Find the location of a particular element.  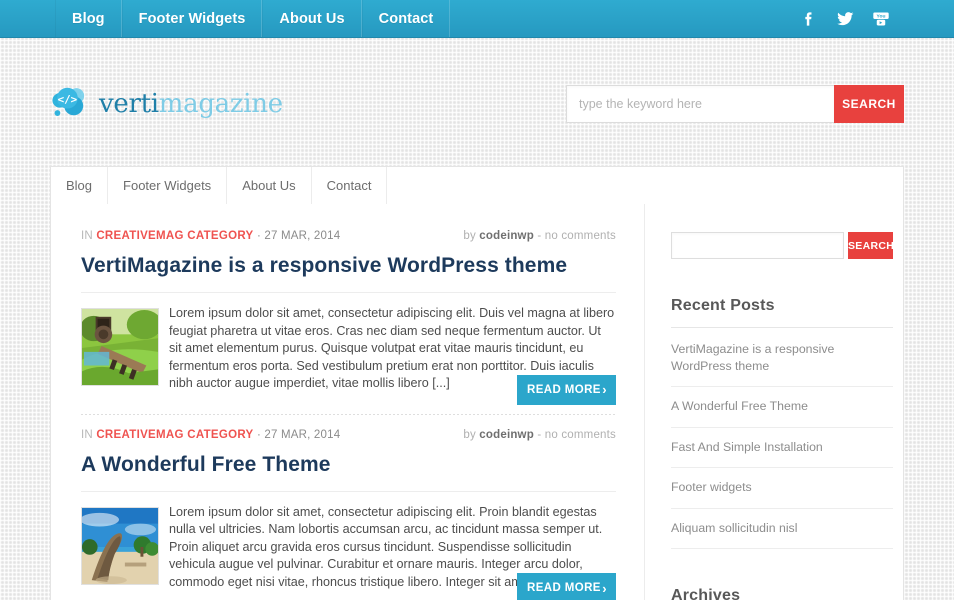

sidebar-search-input is located at coordinates (757, 245).